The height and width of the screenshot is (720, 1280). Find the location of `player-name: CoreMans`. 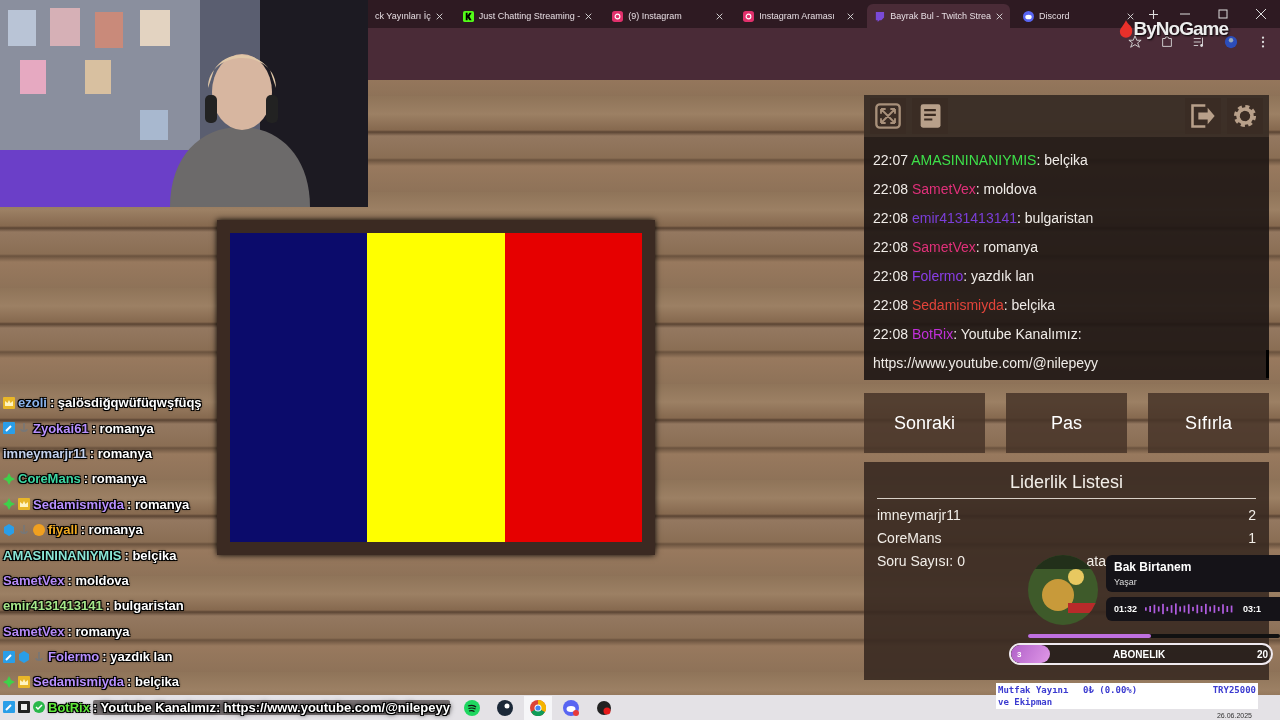

player-name: CoreMans is located at coordinates (909, 538).